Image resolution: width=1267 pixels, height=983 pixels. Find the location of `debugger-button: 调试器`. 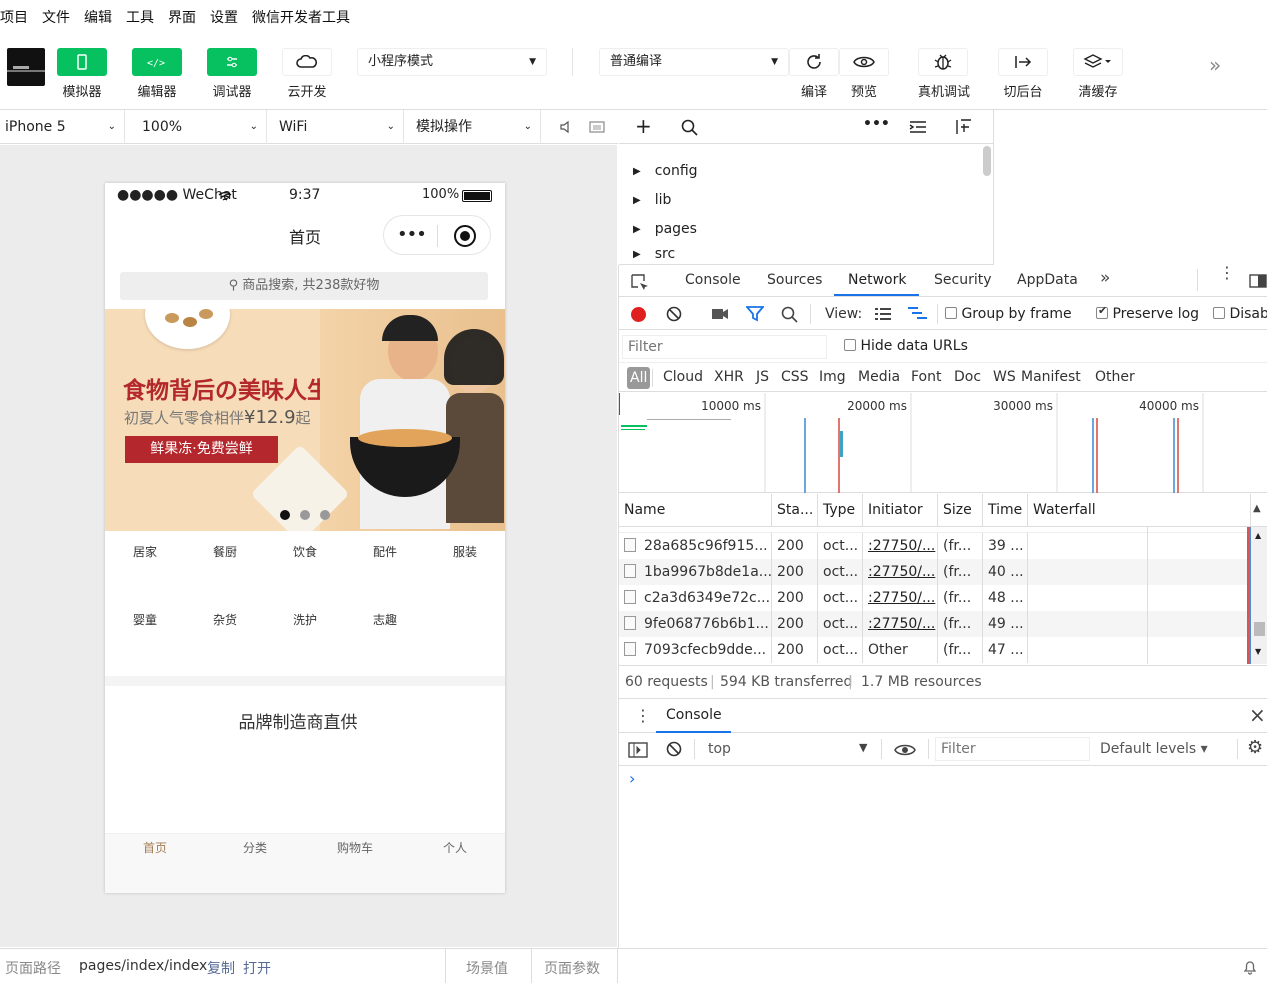

debugger-button: 调试器 is located at coordinates (232, 74).